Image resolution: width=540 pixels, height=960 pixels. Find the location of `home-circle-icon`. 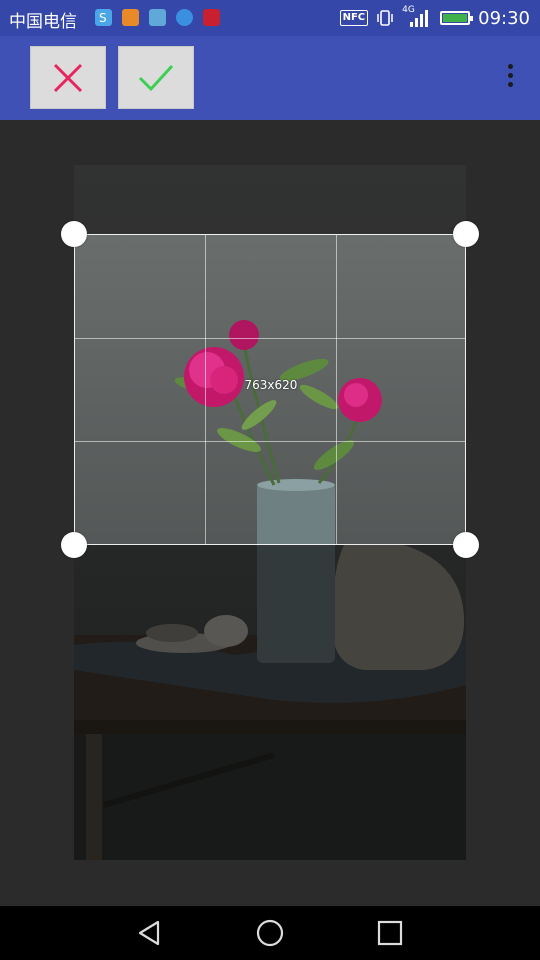

home-circle-icon is located at coordinates (270, 933).